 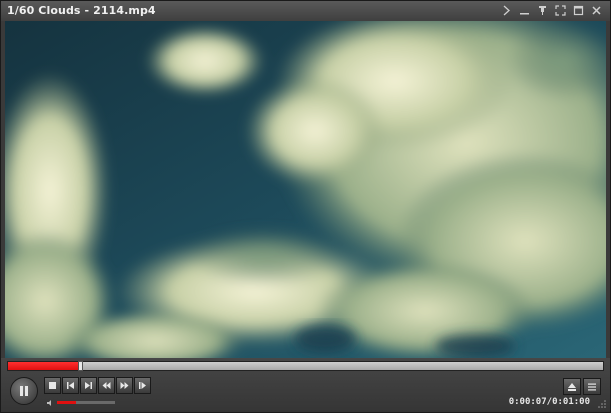 What do you see at coordinates (602, 404) in the screenshot?
I see `resize-grip-icon` at bounding box center [602, 404].